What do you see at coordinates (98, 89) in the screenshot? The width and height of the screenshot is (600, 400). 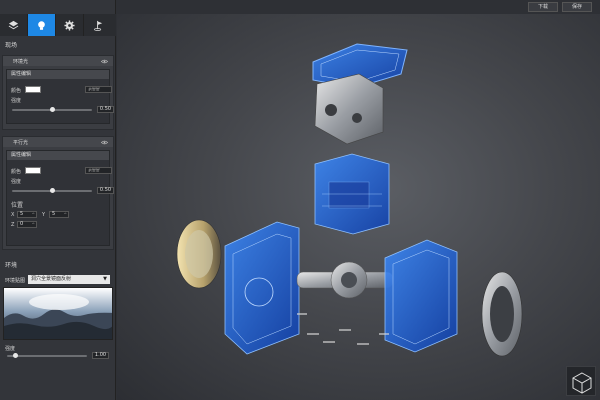 I see `ambient-color-hex: #ffffff` at bounding box center [98, 89].